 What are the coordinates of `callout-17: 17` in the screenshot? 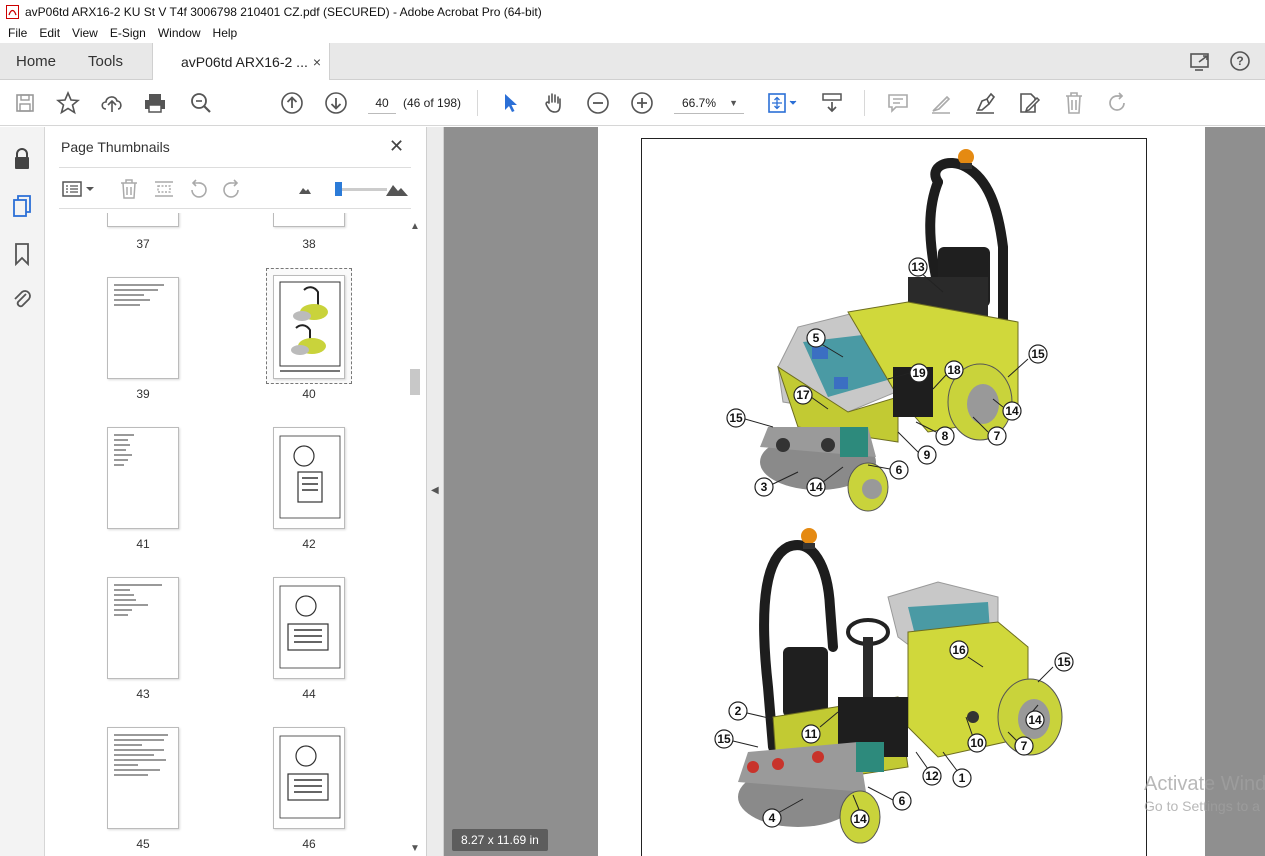 It's located at (811, 397).